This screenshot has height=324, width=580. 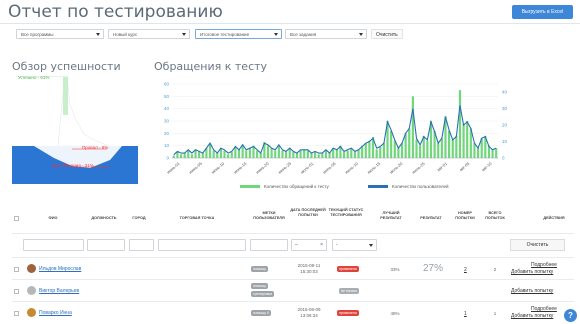 I want to click on tags-filter-input, so click(x=269, y=245).